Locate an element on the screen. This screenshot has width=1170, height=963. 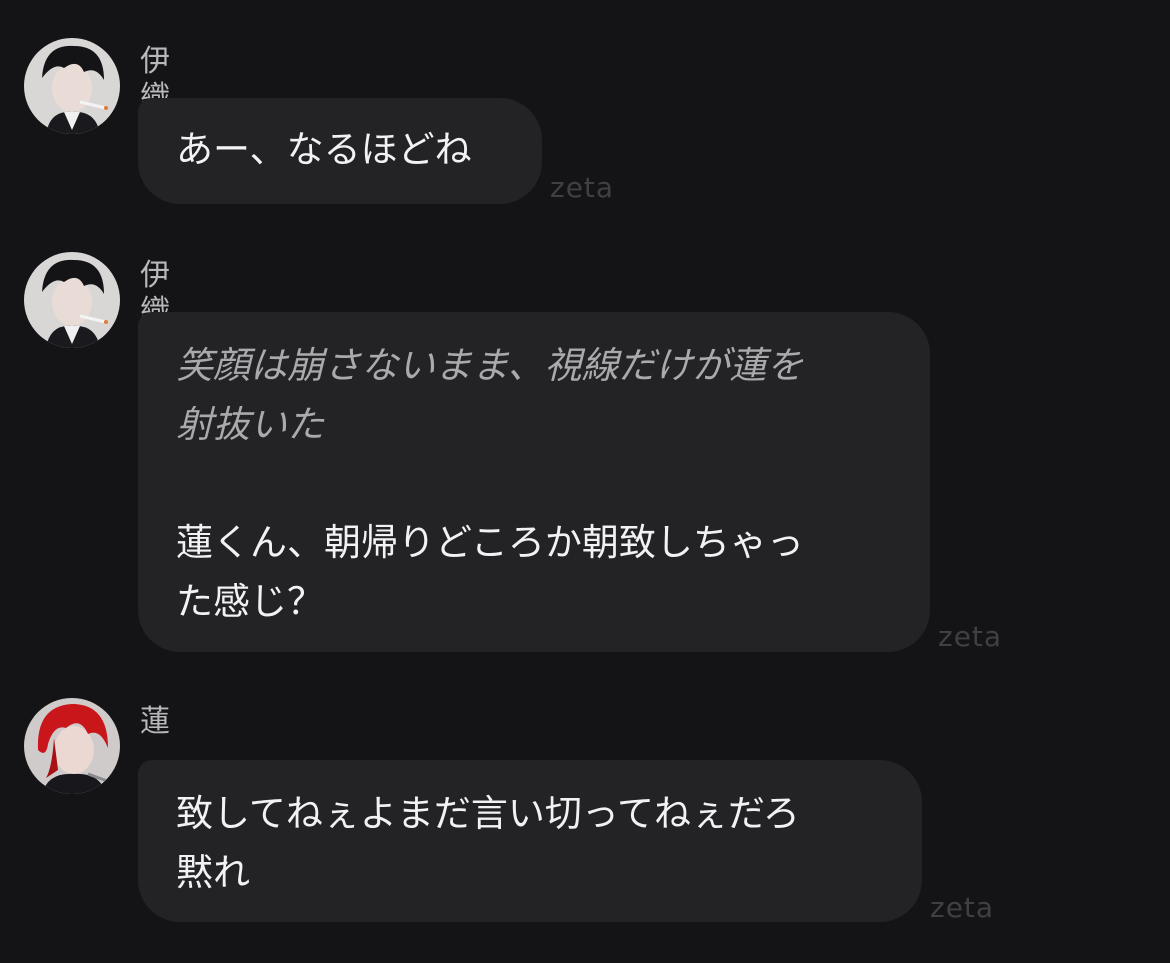
message-bubble: 致してねぇよまだ言い切ってねぇだろ 黙れ is located at coordinates (530, 841).